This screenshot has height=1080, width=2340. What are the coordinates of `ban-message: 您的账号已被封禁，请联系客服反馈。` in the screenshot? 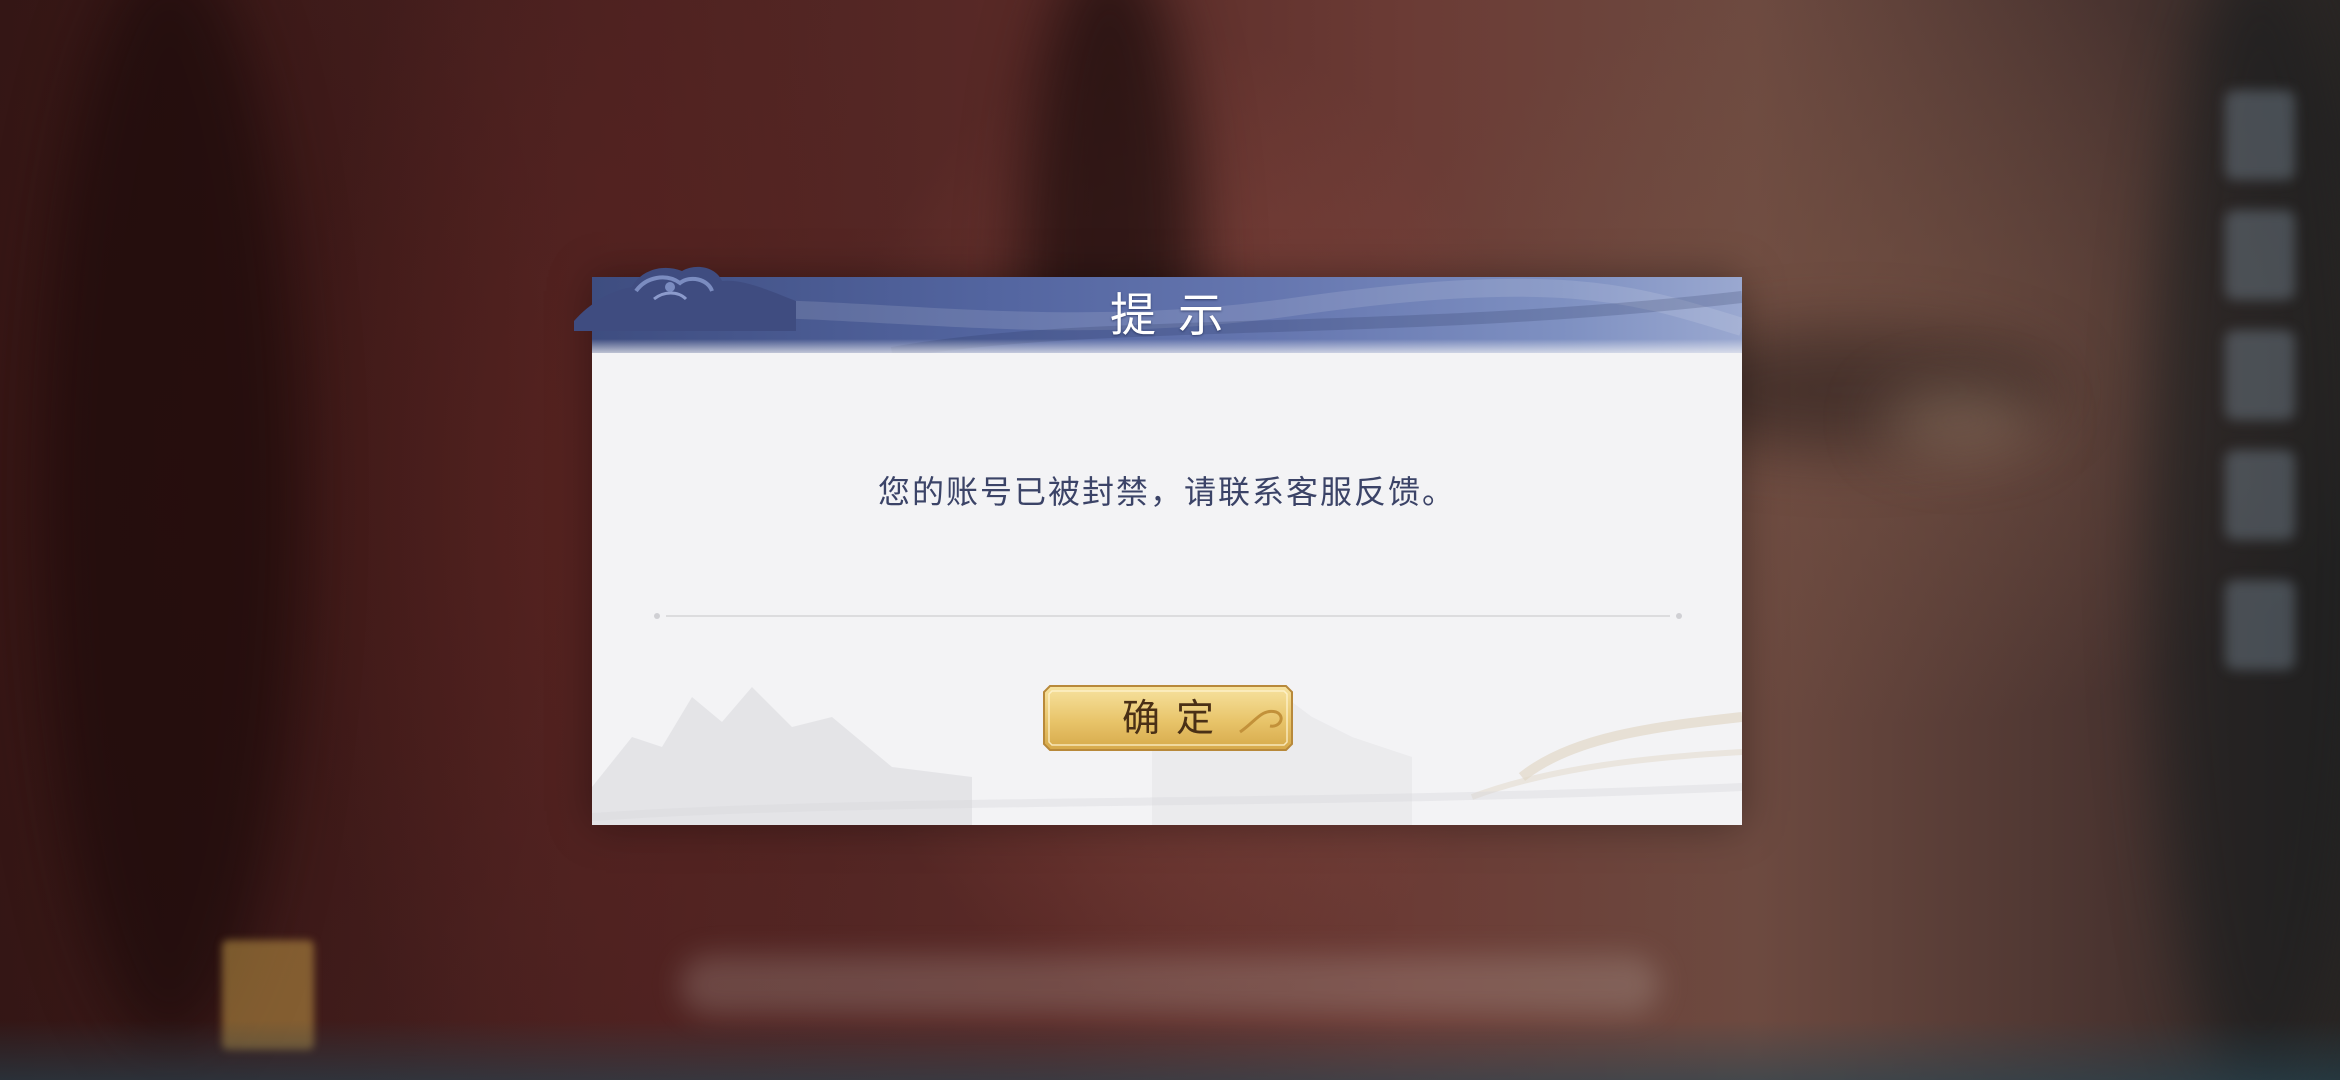 It's located at (1166, 492).